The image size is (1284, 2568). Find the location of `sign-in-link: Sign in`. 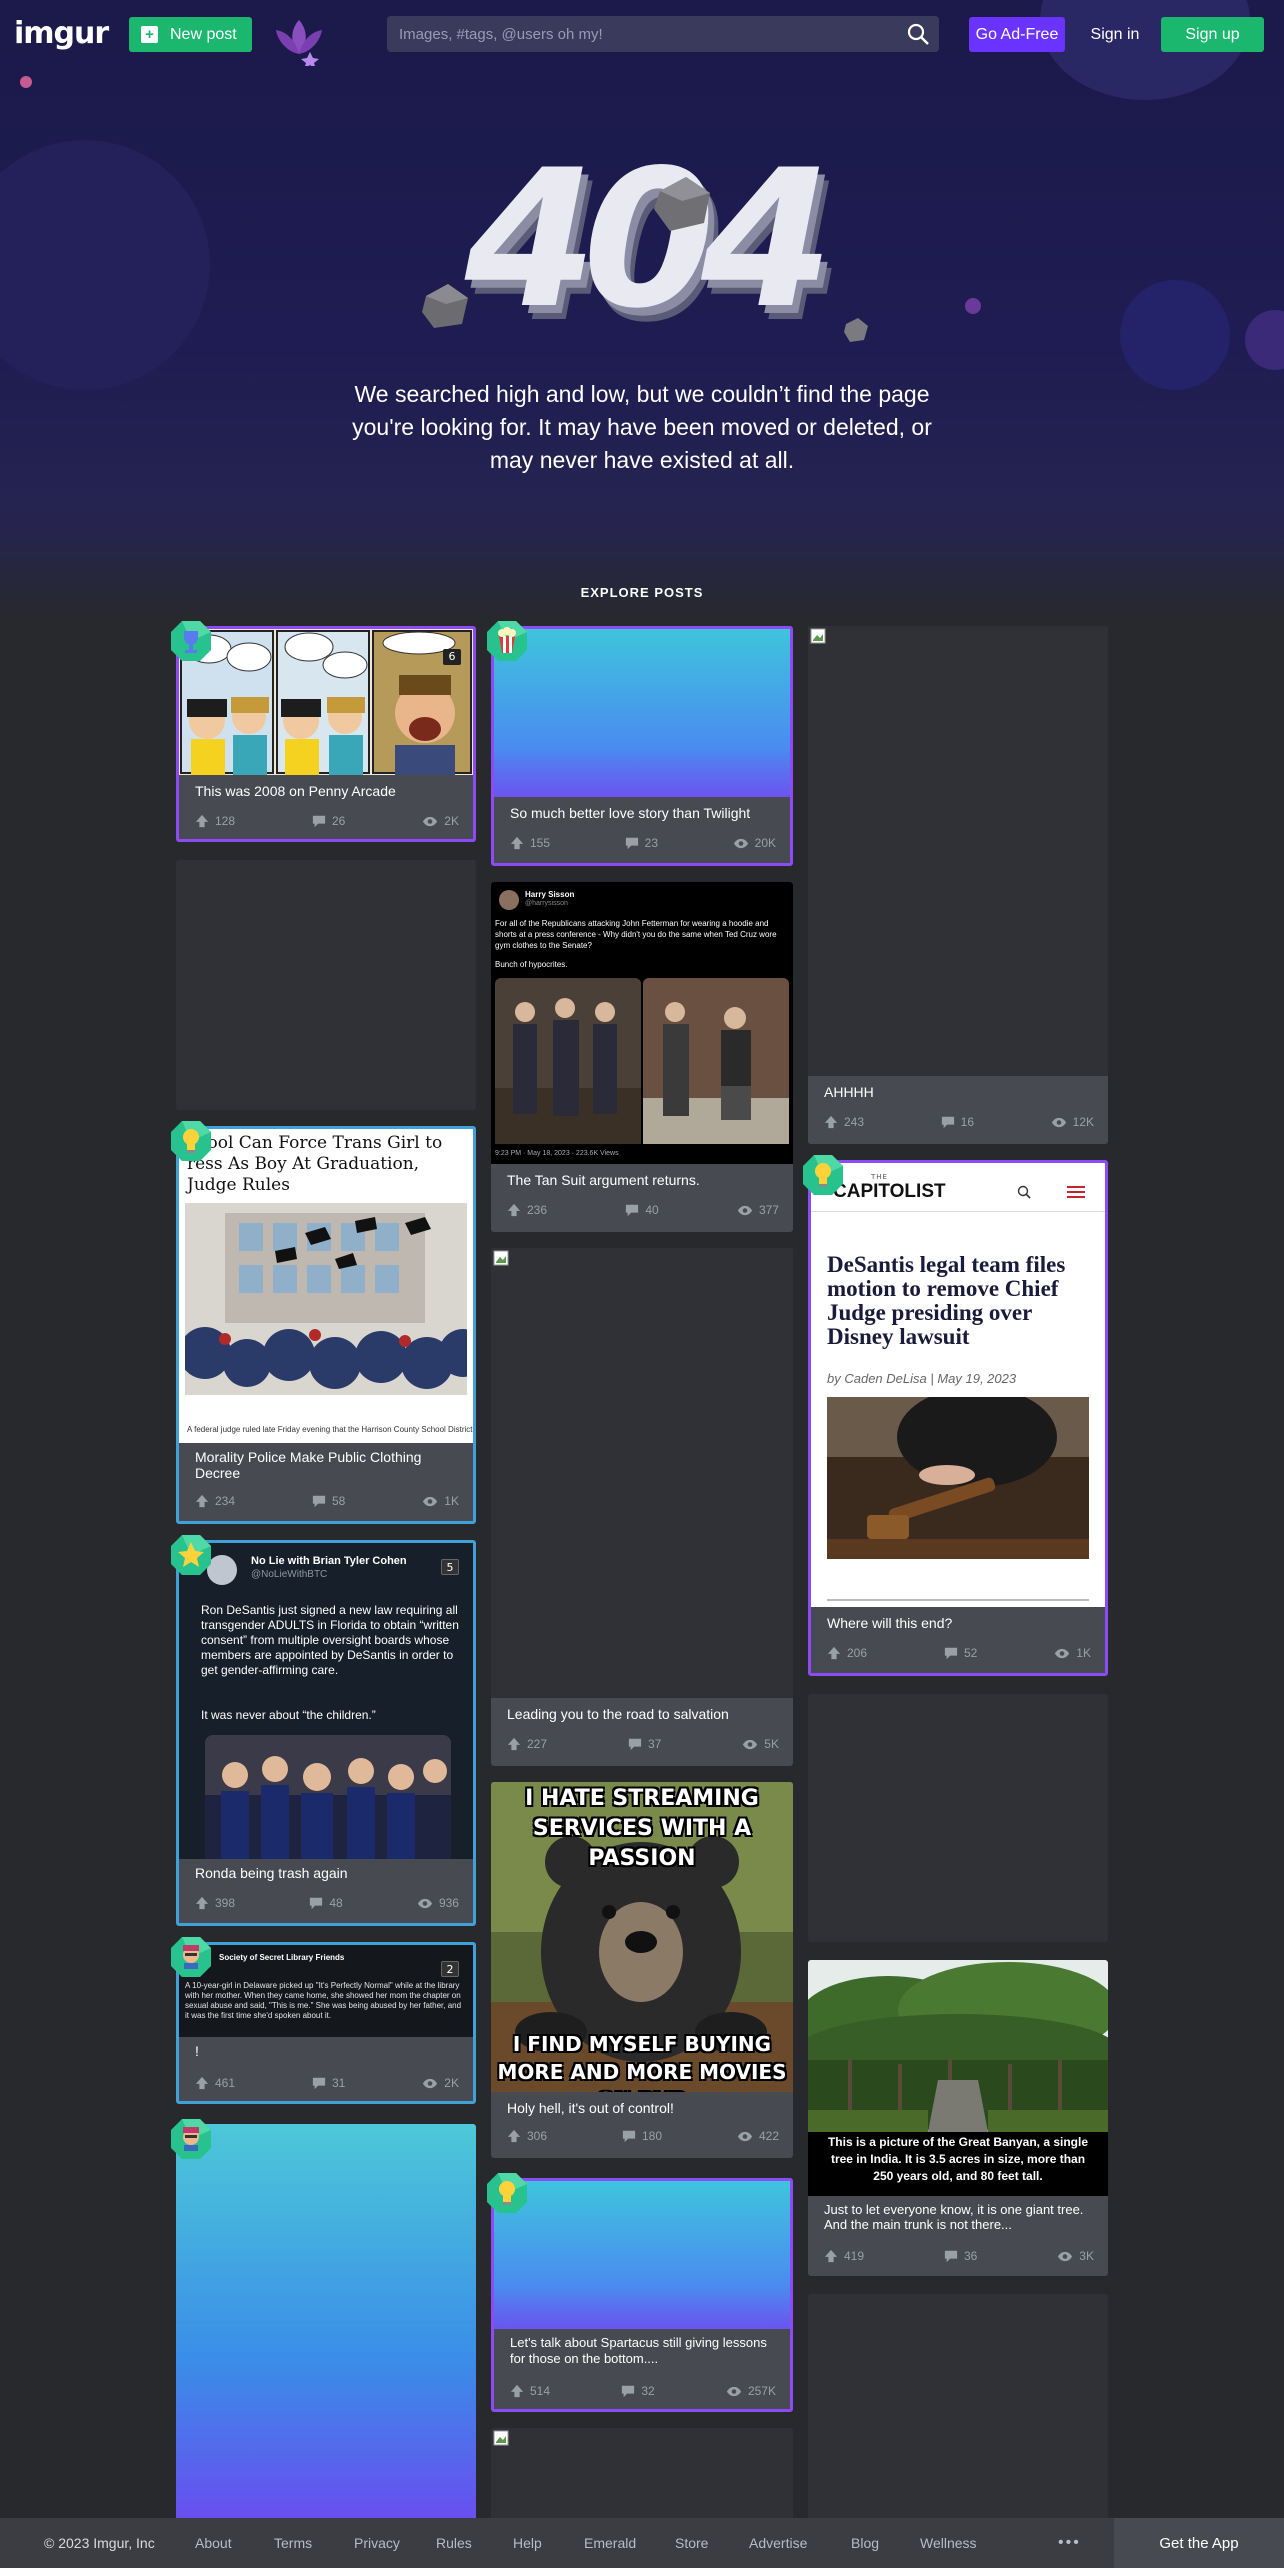

sign-in-link: Sign in is located at coordinates (1115, 34).